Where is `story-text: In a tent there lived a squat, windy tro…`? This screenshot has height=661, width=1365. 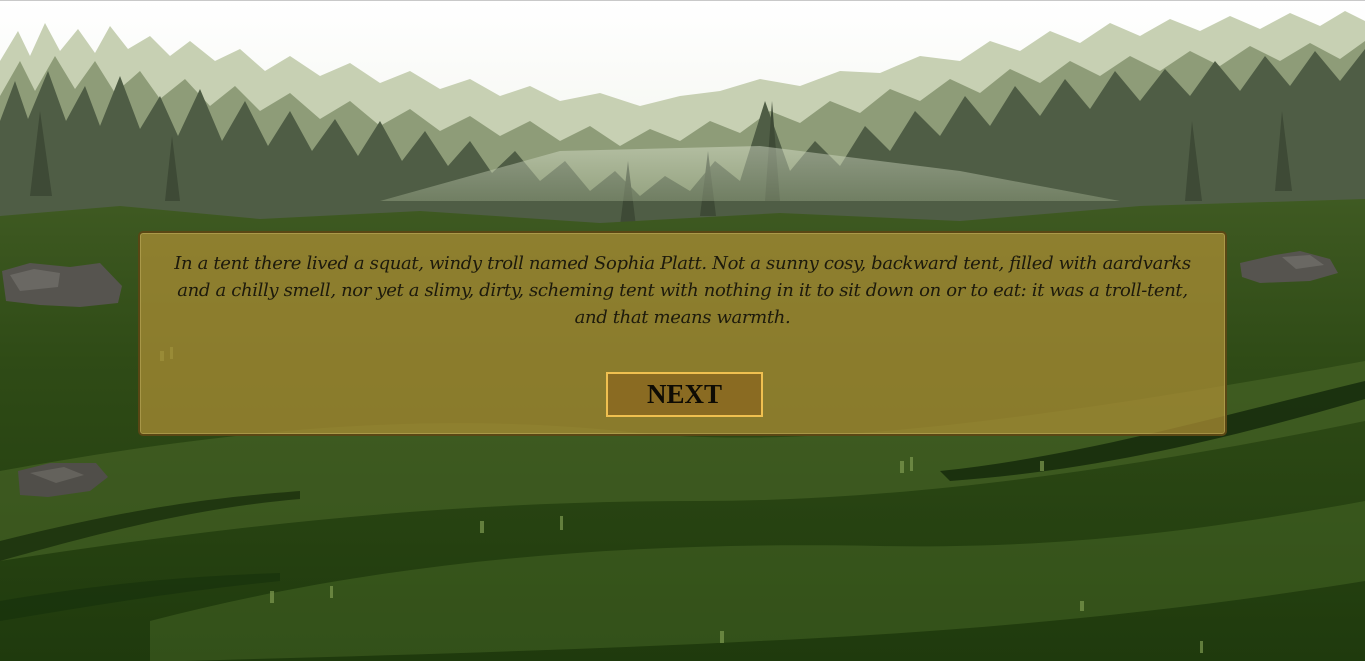
story-text: In a tent there lived a squat, windy tro… is located at coordinates (682, 290).